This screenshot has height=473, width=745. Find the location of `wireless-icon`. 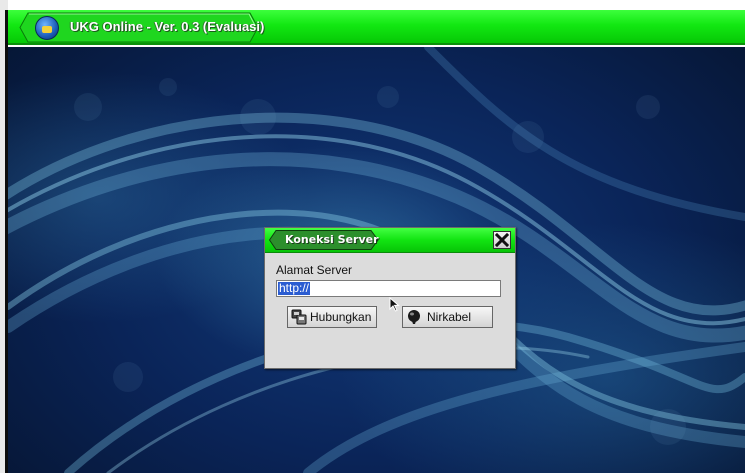

wireless-icon is located at coordinates (414, 317).